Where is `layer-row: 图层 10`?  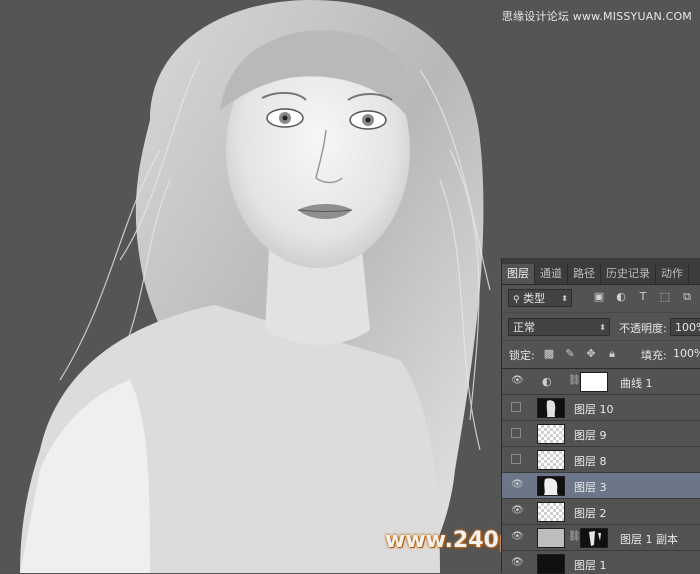
layer-row: 图层 10 is located at coordinates (601, 408).